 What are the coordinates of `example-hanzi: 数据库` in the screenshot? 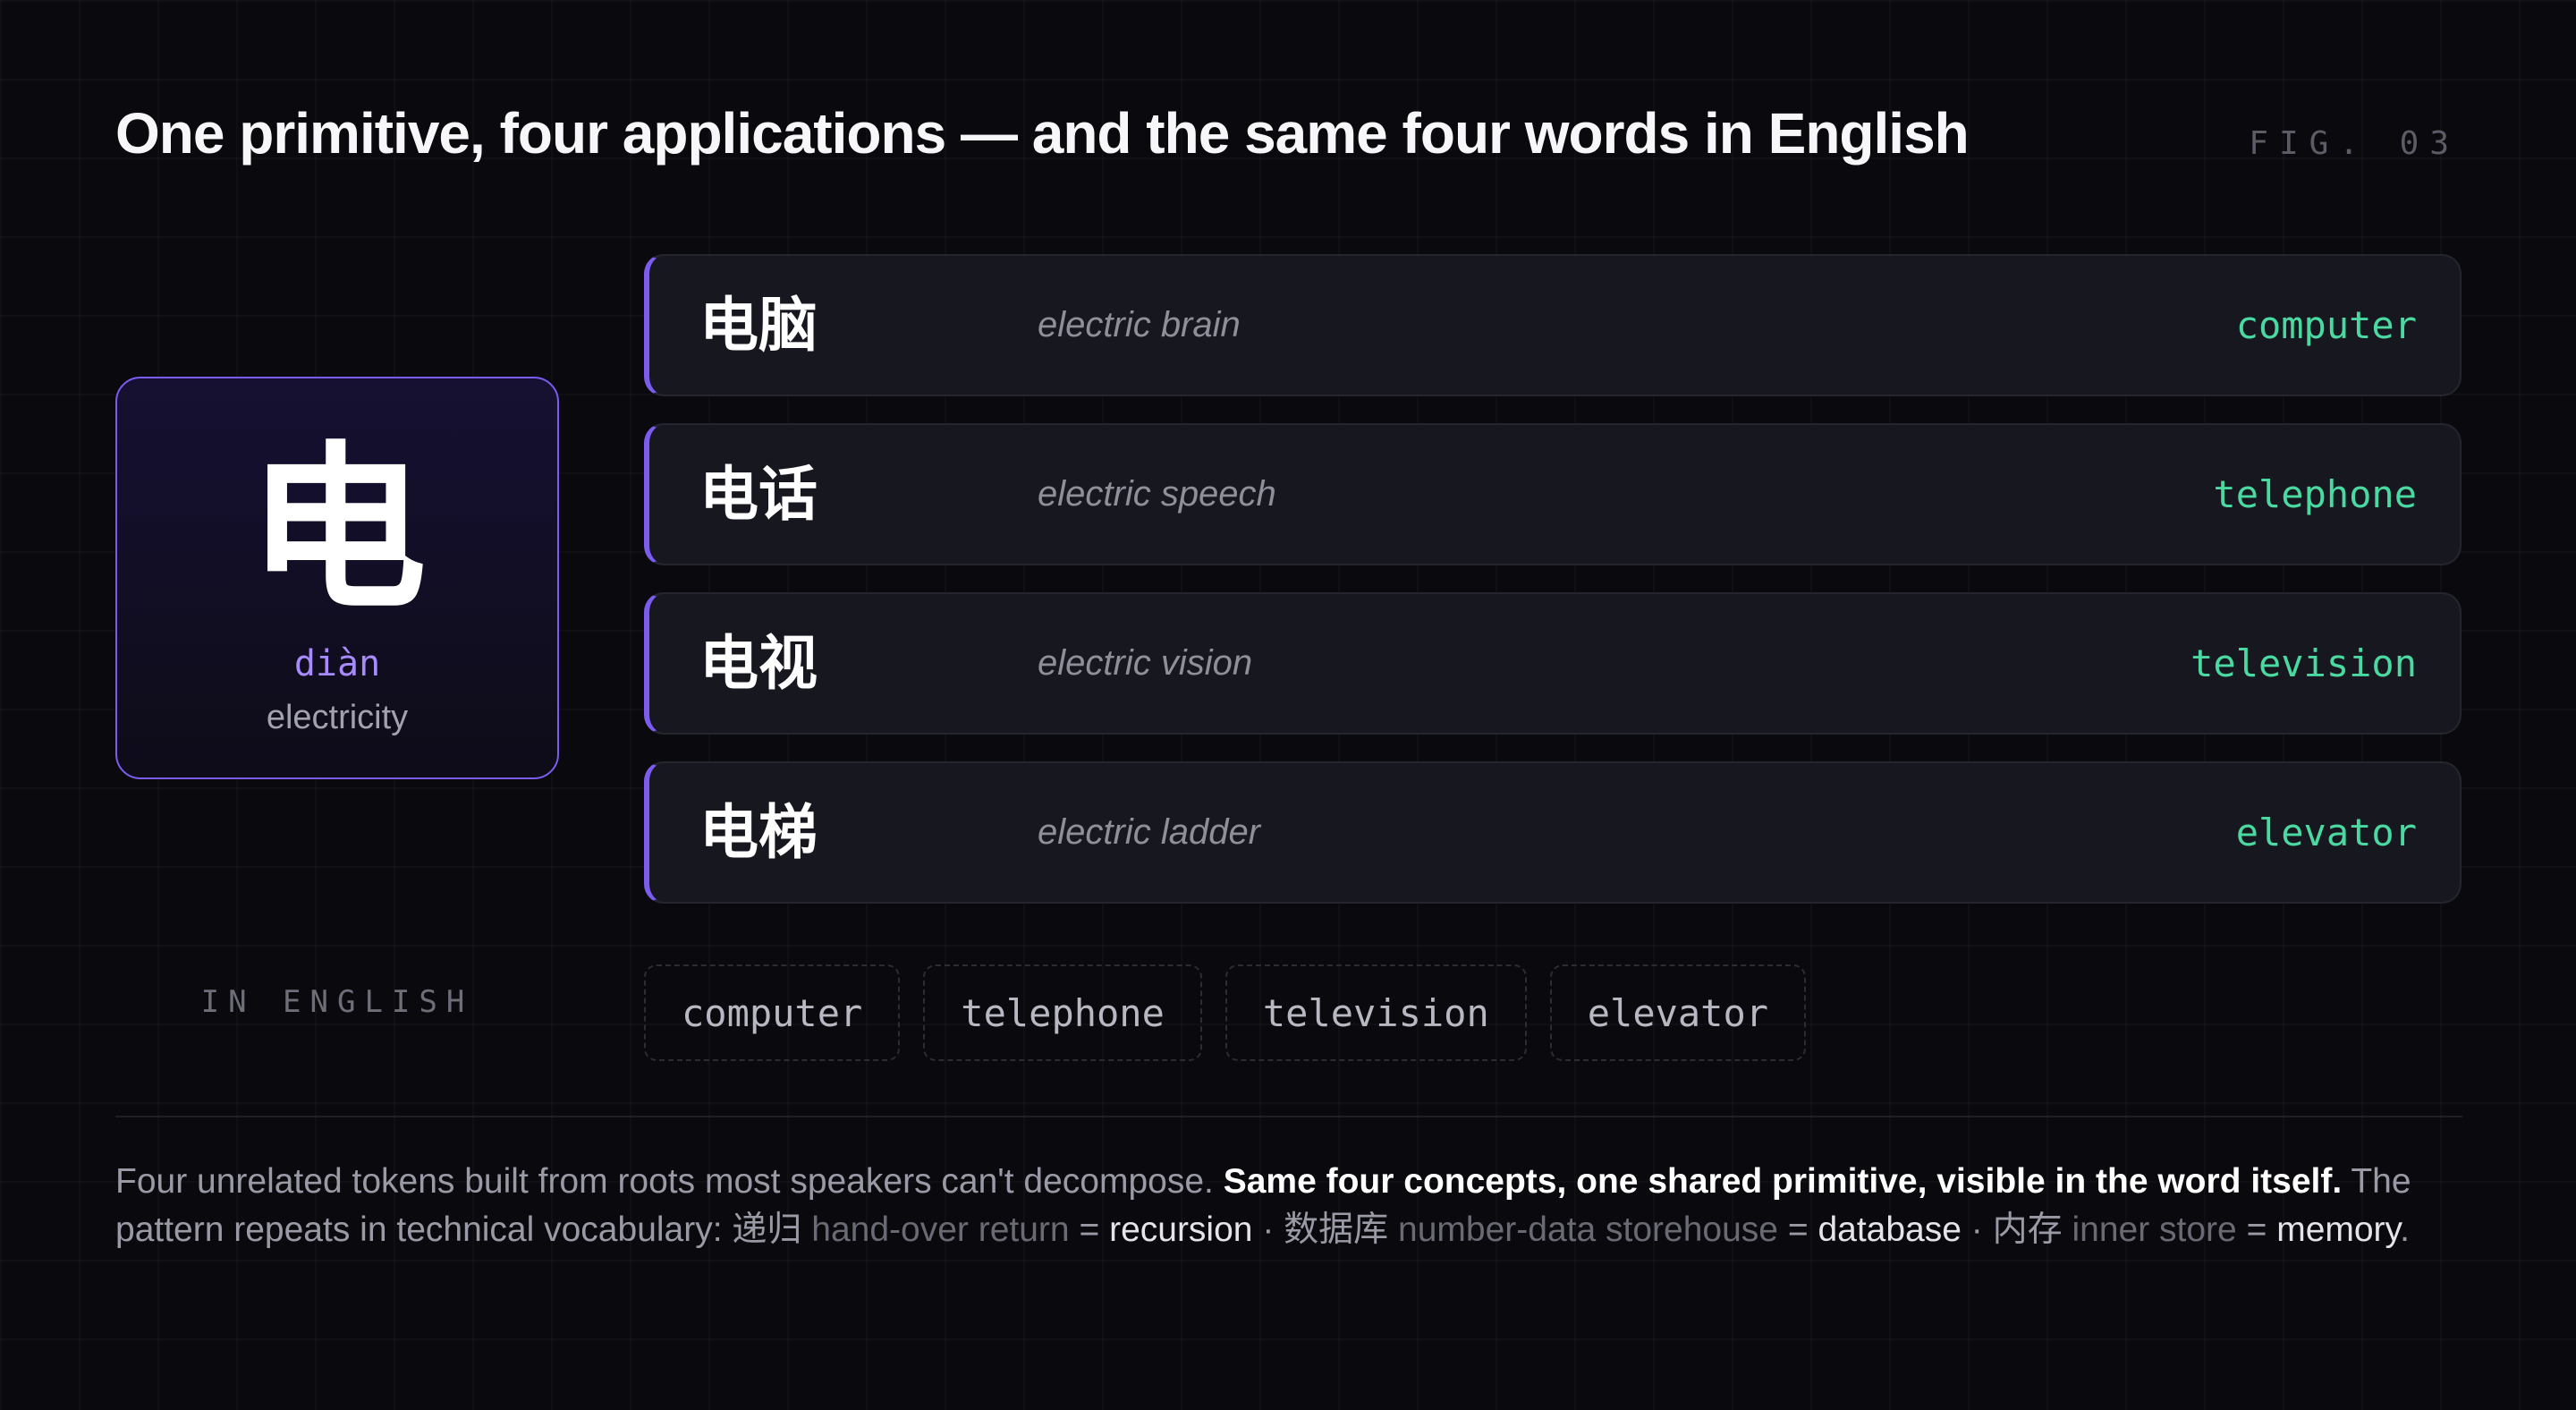 It's located at (1336, 1230).